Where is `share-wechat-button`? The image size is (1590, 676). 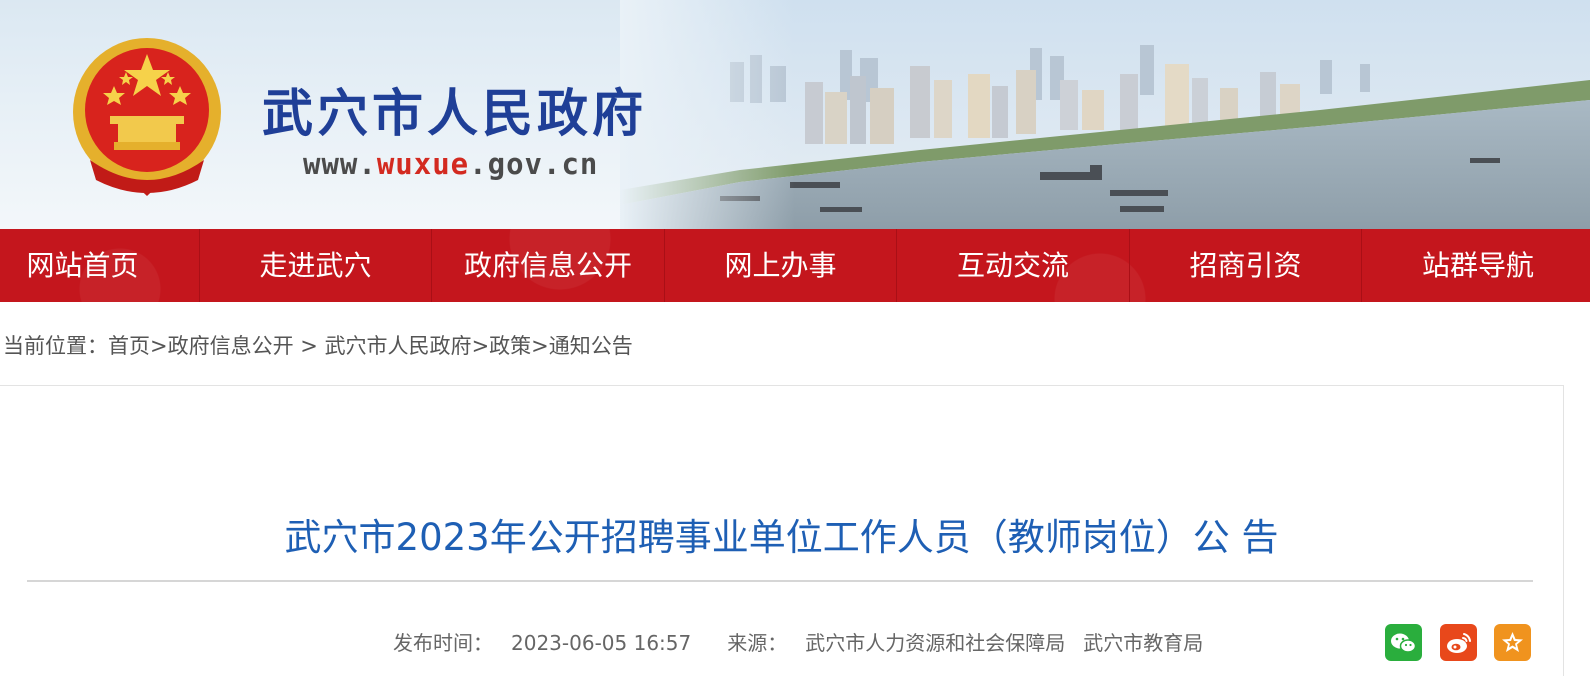 share-wechat-button is located at coordinates (1403, 642).